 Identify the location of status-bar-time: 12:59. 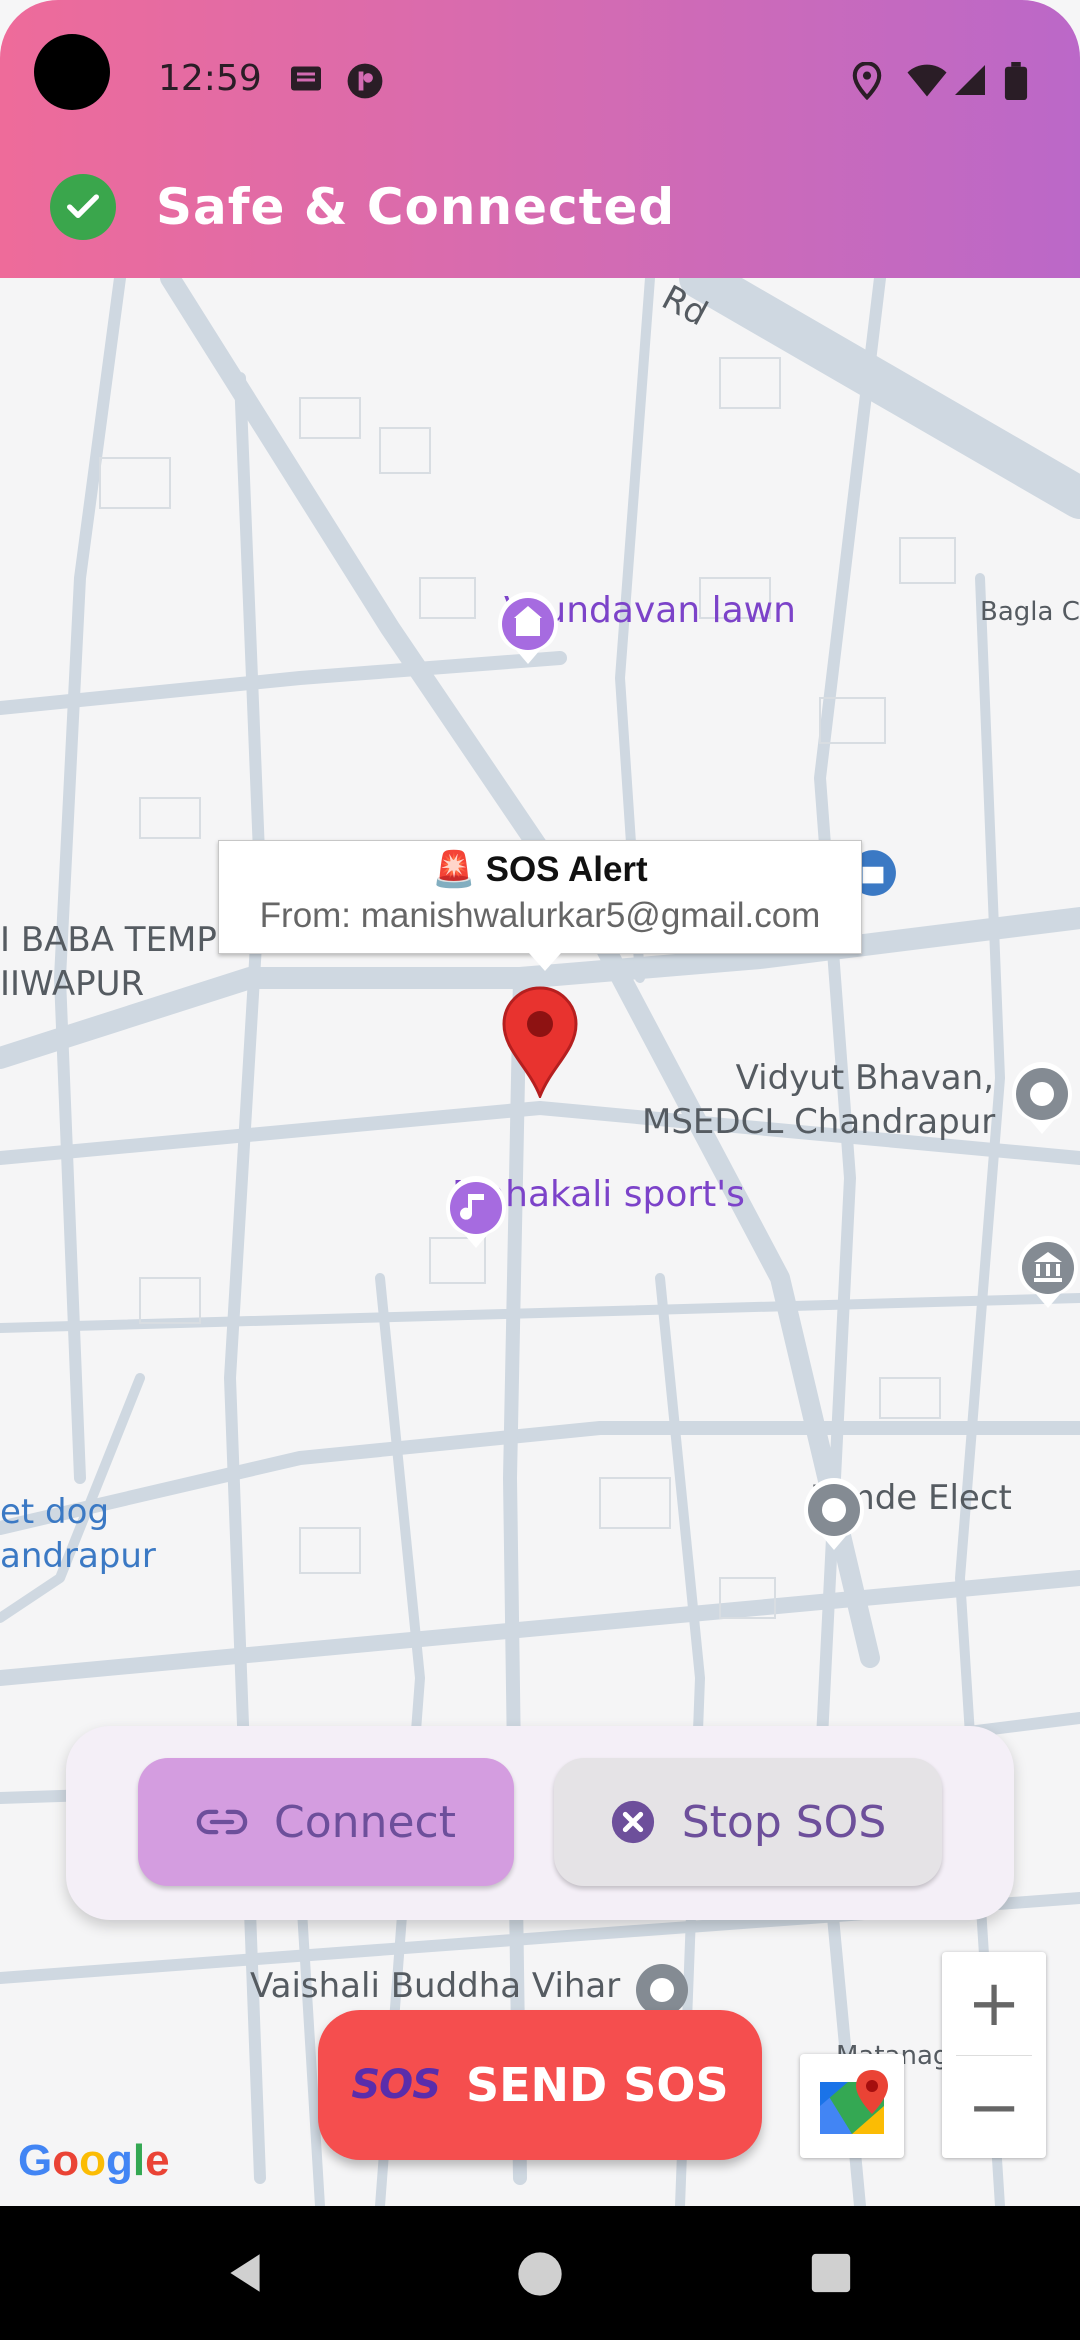
(210, 78).